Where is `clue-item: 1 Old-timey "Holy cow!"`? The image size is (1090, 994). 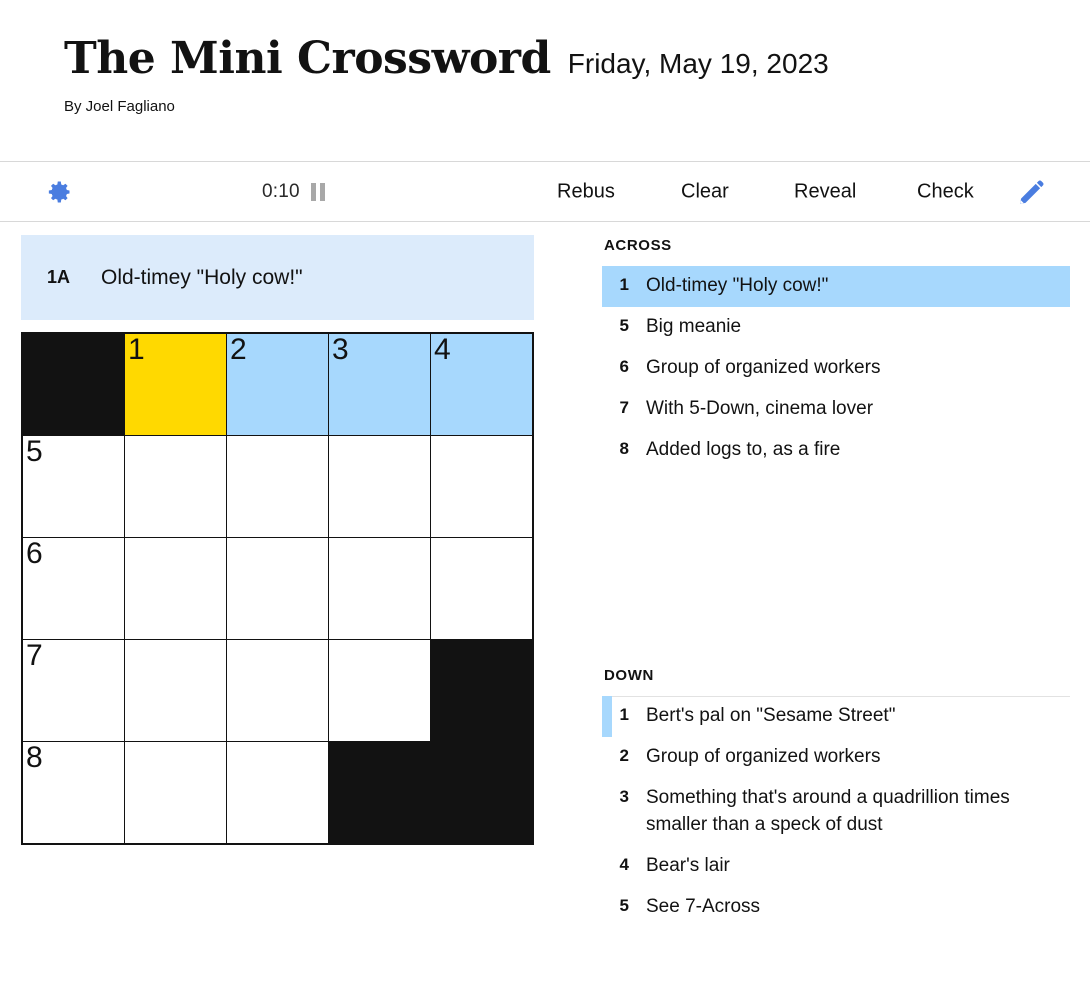 clue-item: 1 Old-timey "Holy cow!" is located at coordinates (836, 286).